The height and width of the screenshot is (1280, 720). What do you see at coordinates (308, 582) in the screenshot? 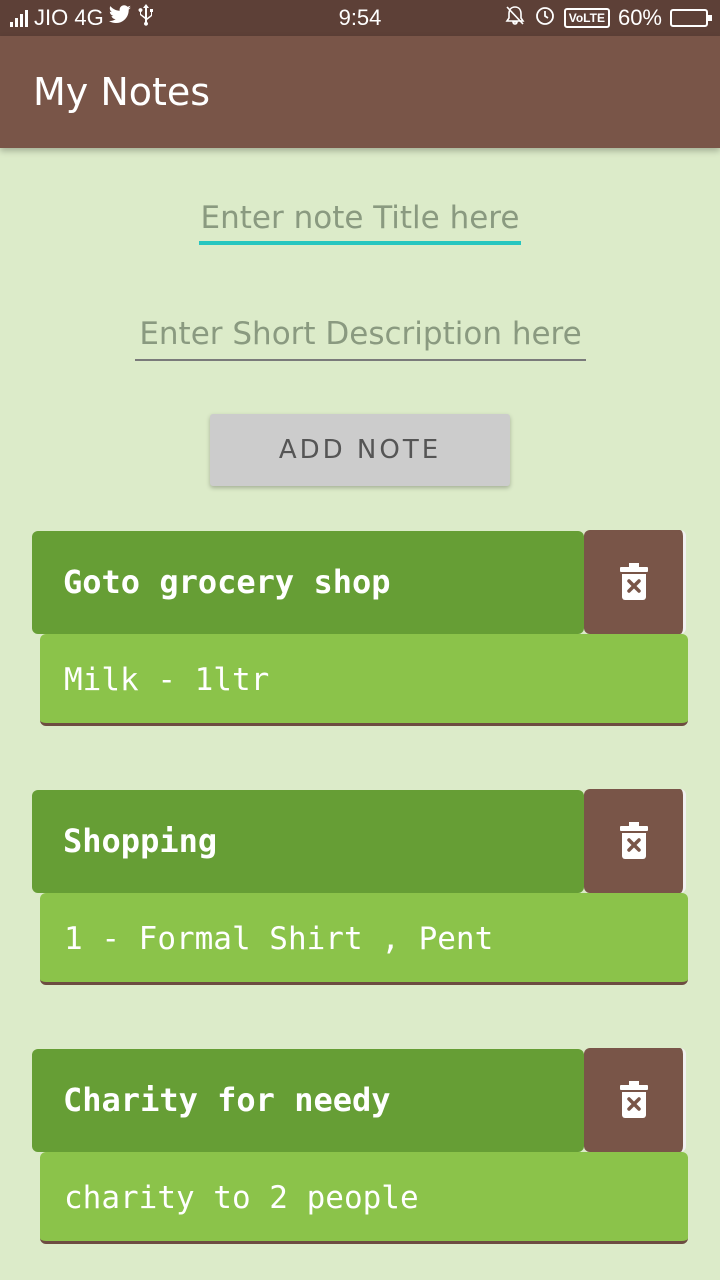
I see `note-title: Goto grocery shop` at bounding box center [308, 582].